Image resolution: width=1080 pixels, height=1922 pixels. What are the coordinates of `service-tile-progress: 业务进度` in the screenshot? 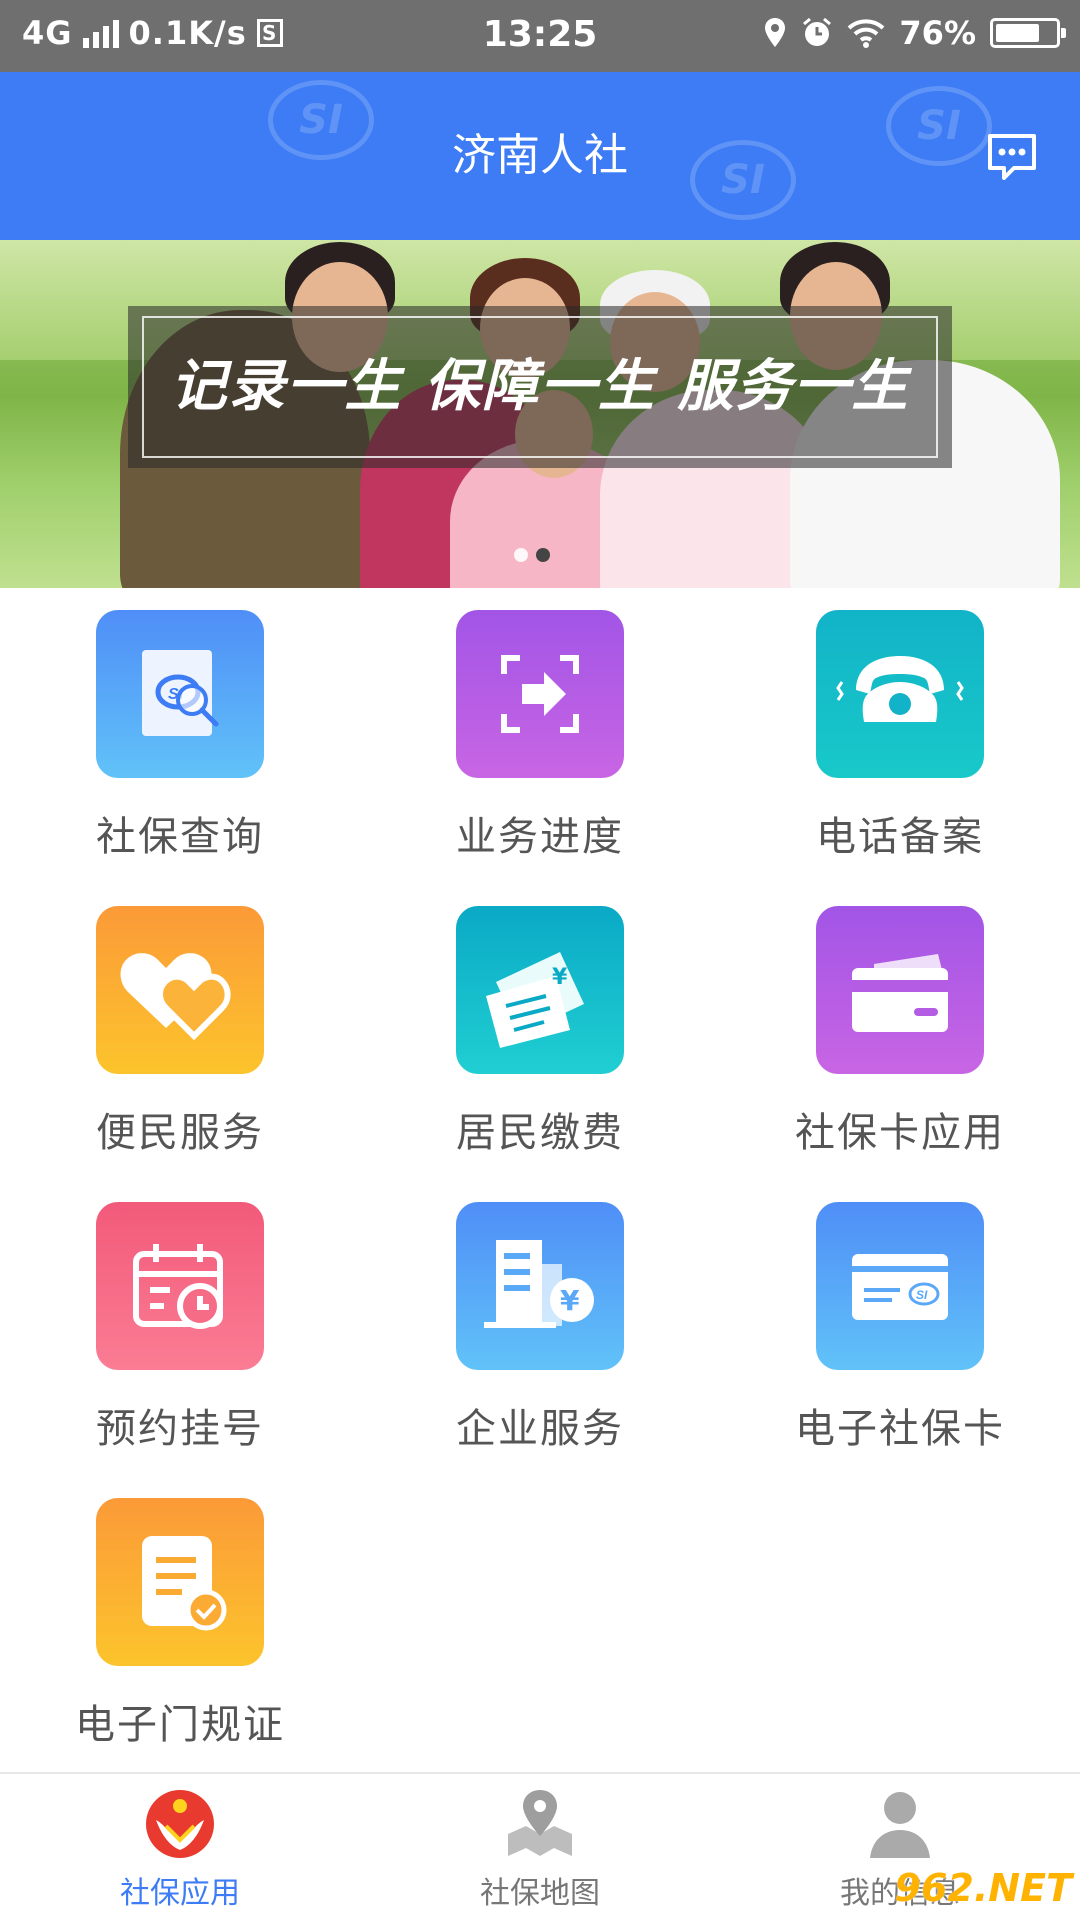 It's located at (540, 736).